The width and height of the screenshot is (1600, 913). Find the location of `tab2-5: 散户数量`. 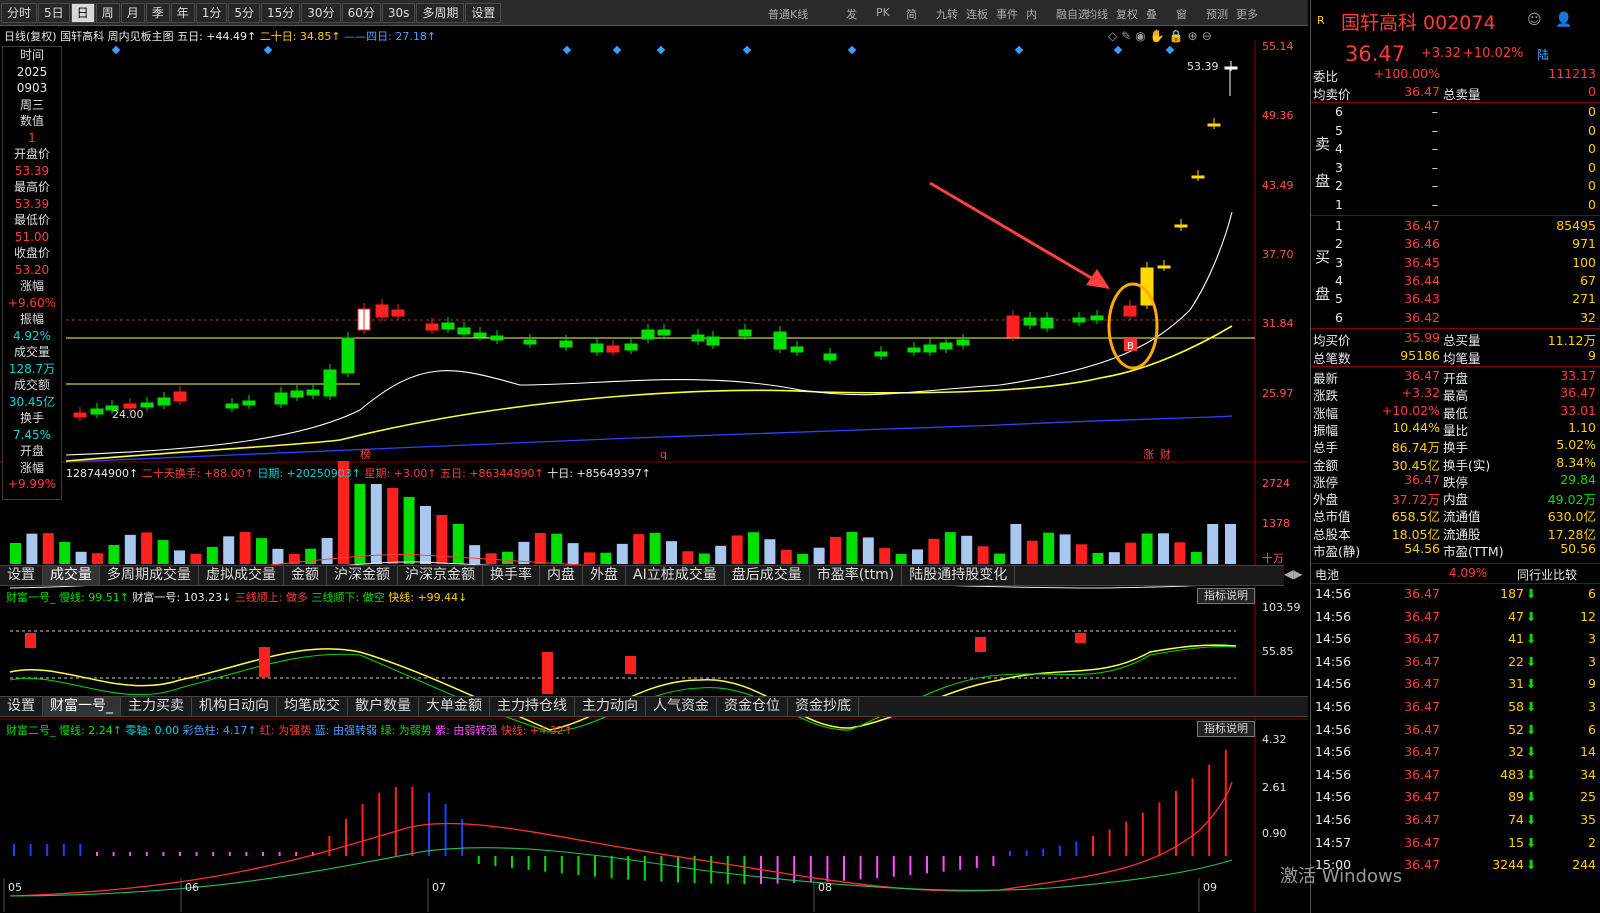

tab2-5: 散户数量 is located at coordinates (383, 706).